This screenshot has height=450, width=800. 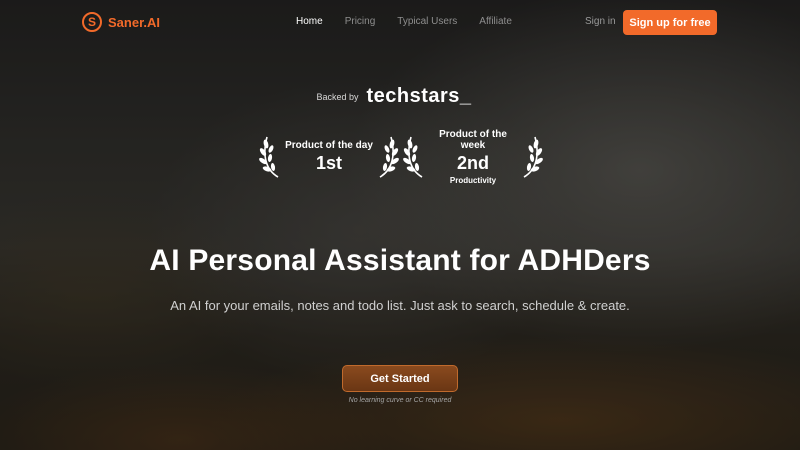 I want to click on nav-links: Home Pricing Typical Users Affiliate, so click(x=415, y=21).